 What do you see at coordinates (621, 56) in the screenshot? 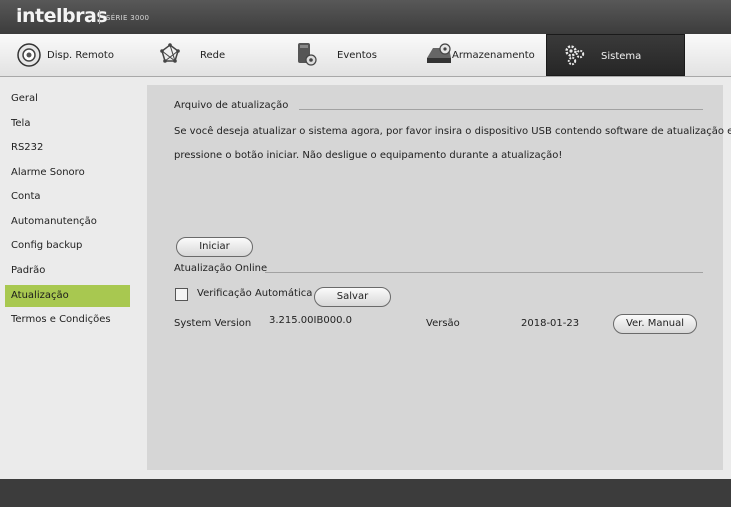
I see `tab-label: Sistema` at bounding box center [621, 56].